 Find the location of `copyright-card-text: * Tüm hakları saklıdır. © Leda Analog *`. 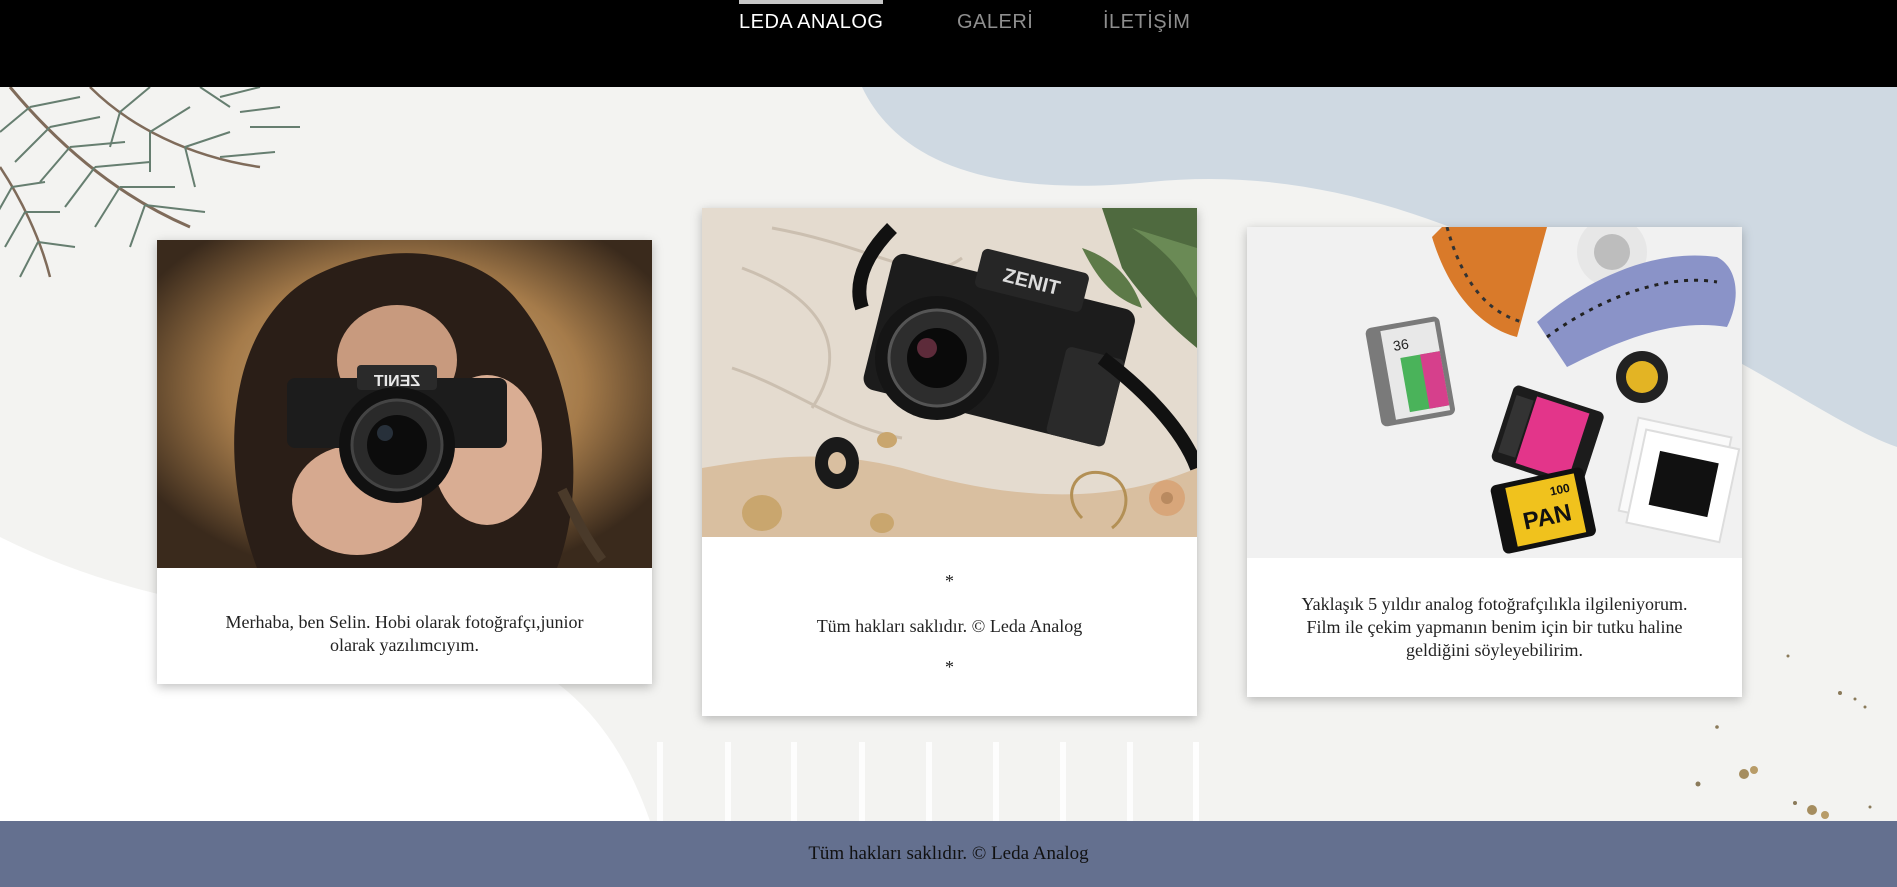

copyright-card-text: * Tüm hakları saklıdır. © Leda Analog * is located at coordinates (949, 624).